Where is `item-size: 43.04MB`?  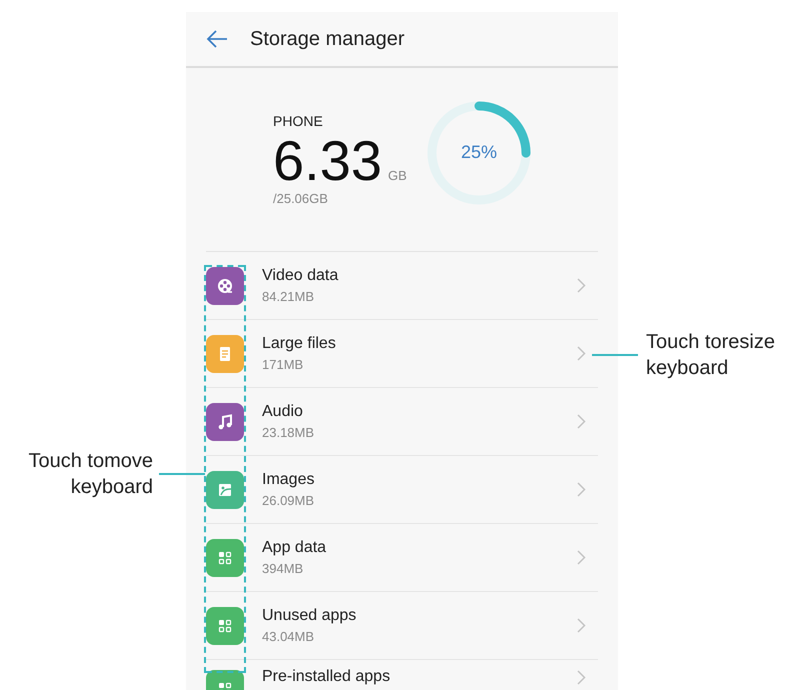 item-size: 43.04MB is located at coordinates (289, 636).